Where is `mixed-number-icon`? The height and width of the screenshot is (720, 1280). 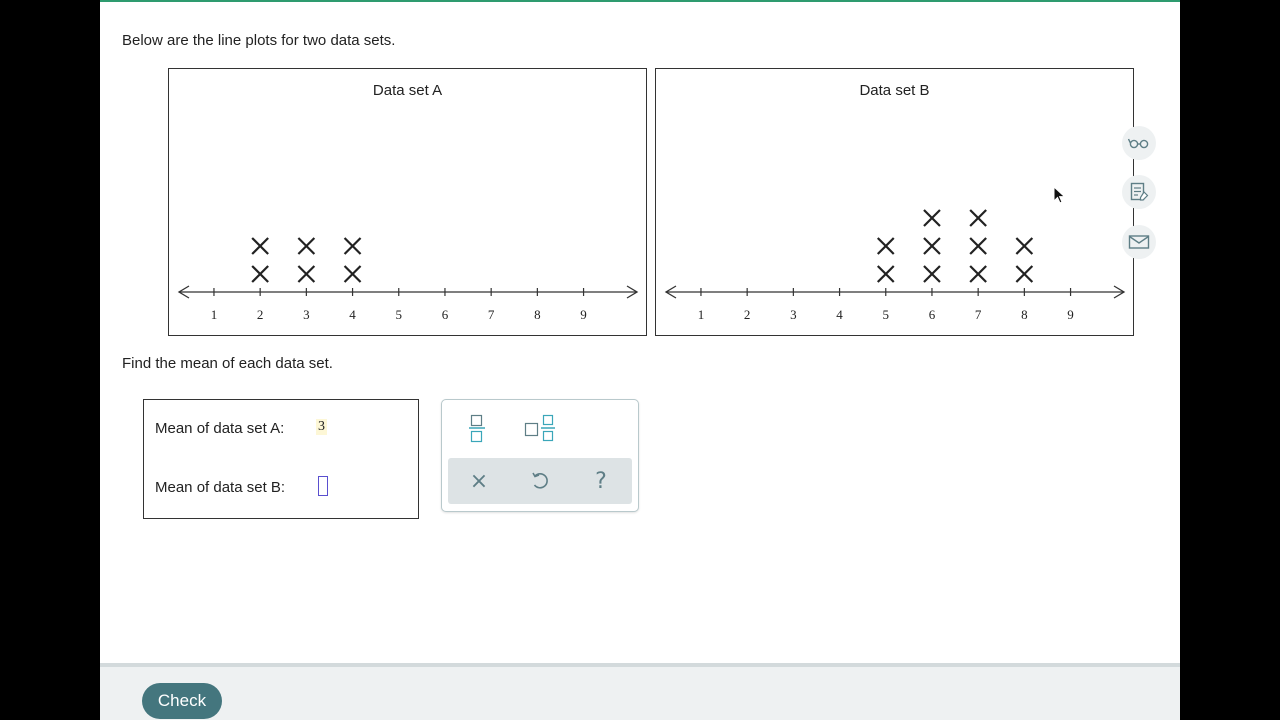 mixed-number-icon is located at coordinates (540, 428).